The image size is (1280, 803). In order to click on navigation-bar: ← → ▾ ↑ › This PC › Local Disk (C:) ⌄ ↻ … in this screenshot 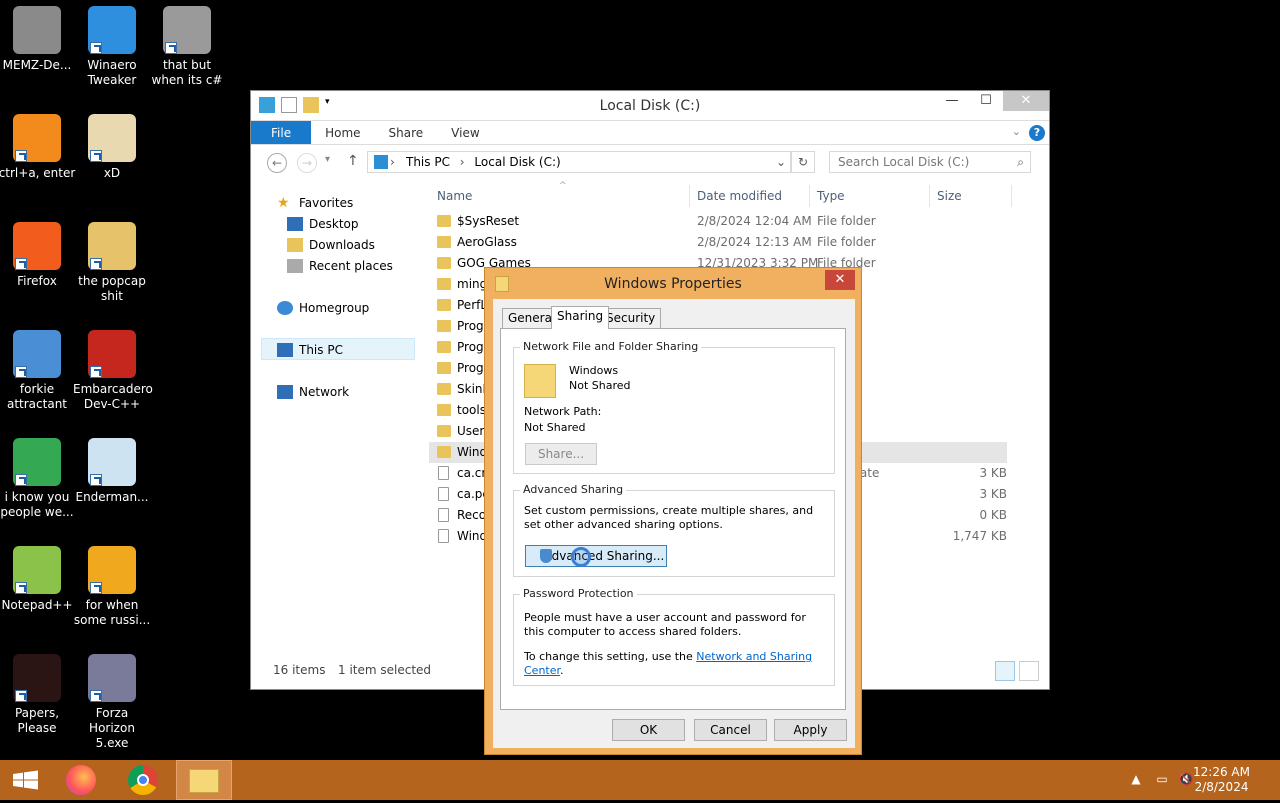, I will do `click(650, 162)`.